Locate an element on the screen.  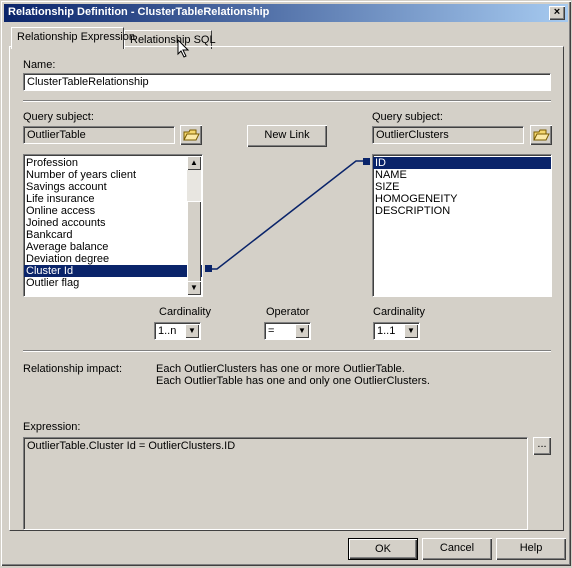
left-connector-handle is located at coordinates (208, 268).